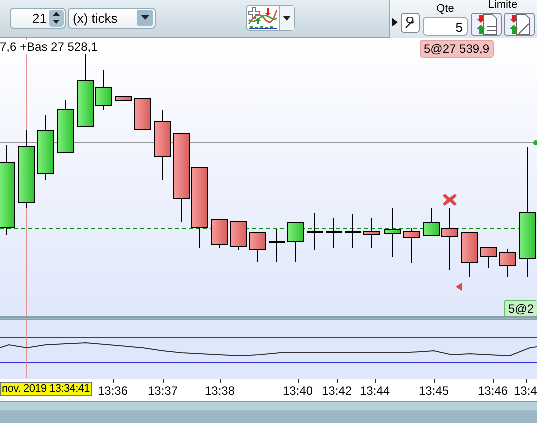  I want to click on period-unit-value: (x) ticks, so click(95, 18).